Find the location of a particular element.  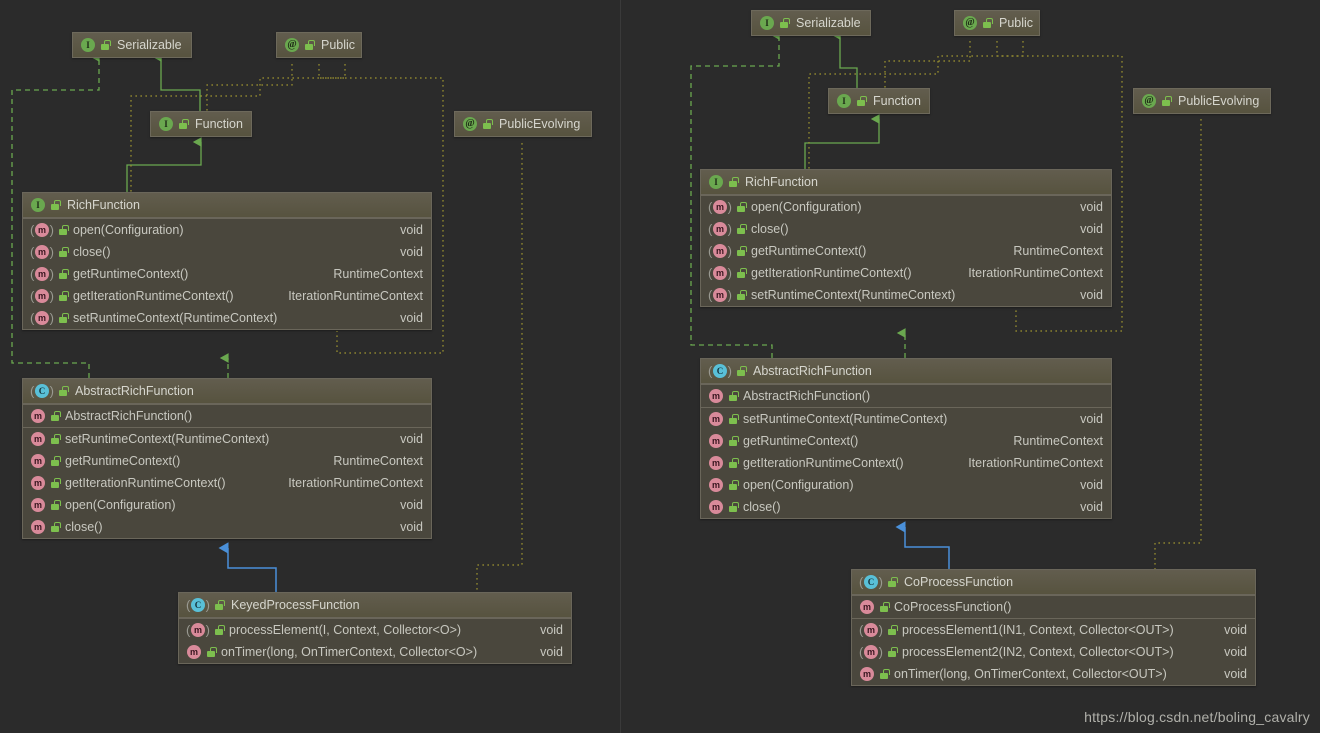

node-header: I Function is located at coordinates (201, 124).